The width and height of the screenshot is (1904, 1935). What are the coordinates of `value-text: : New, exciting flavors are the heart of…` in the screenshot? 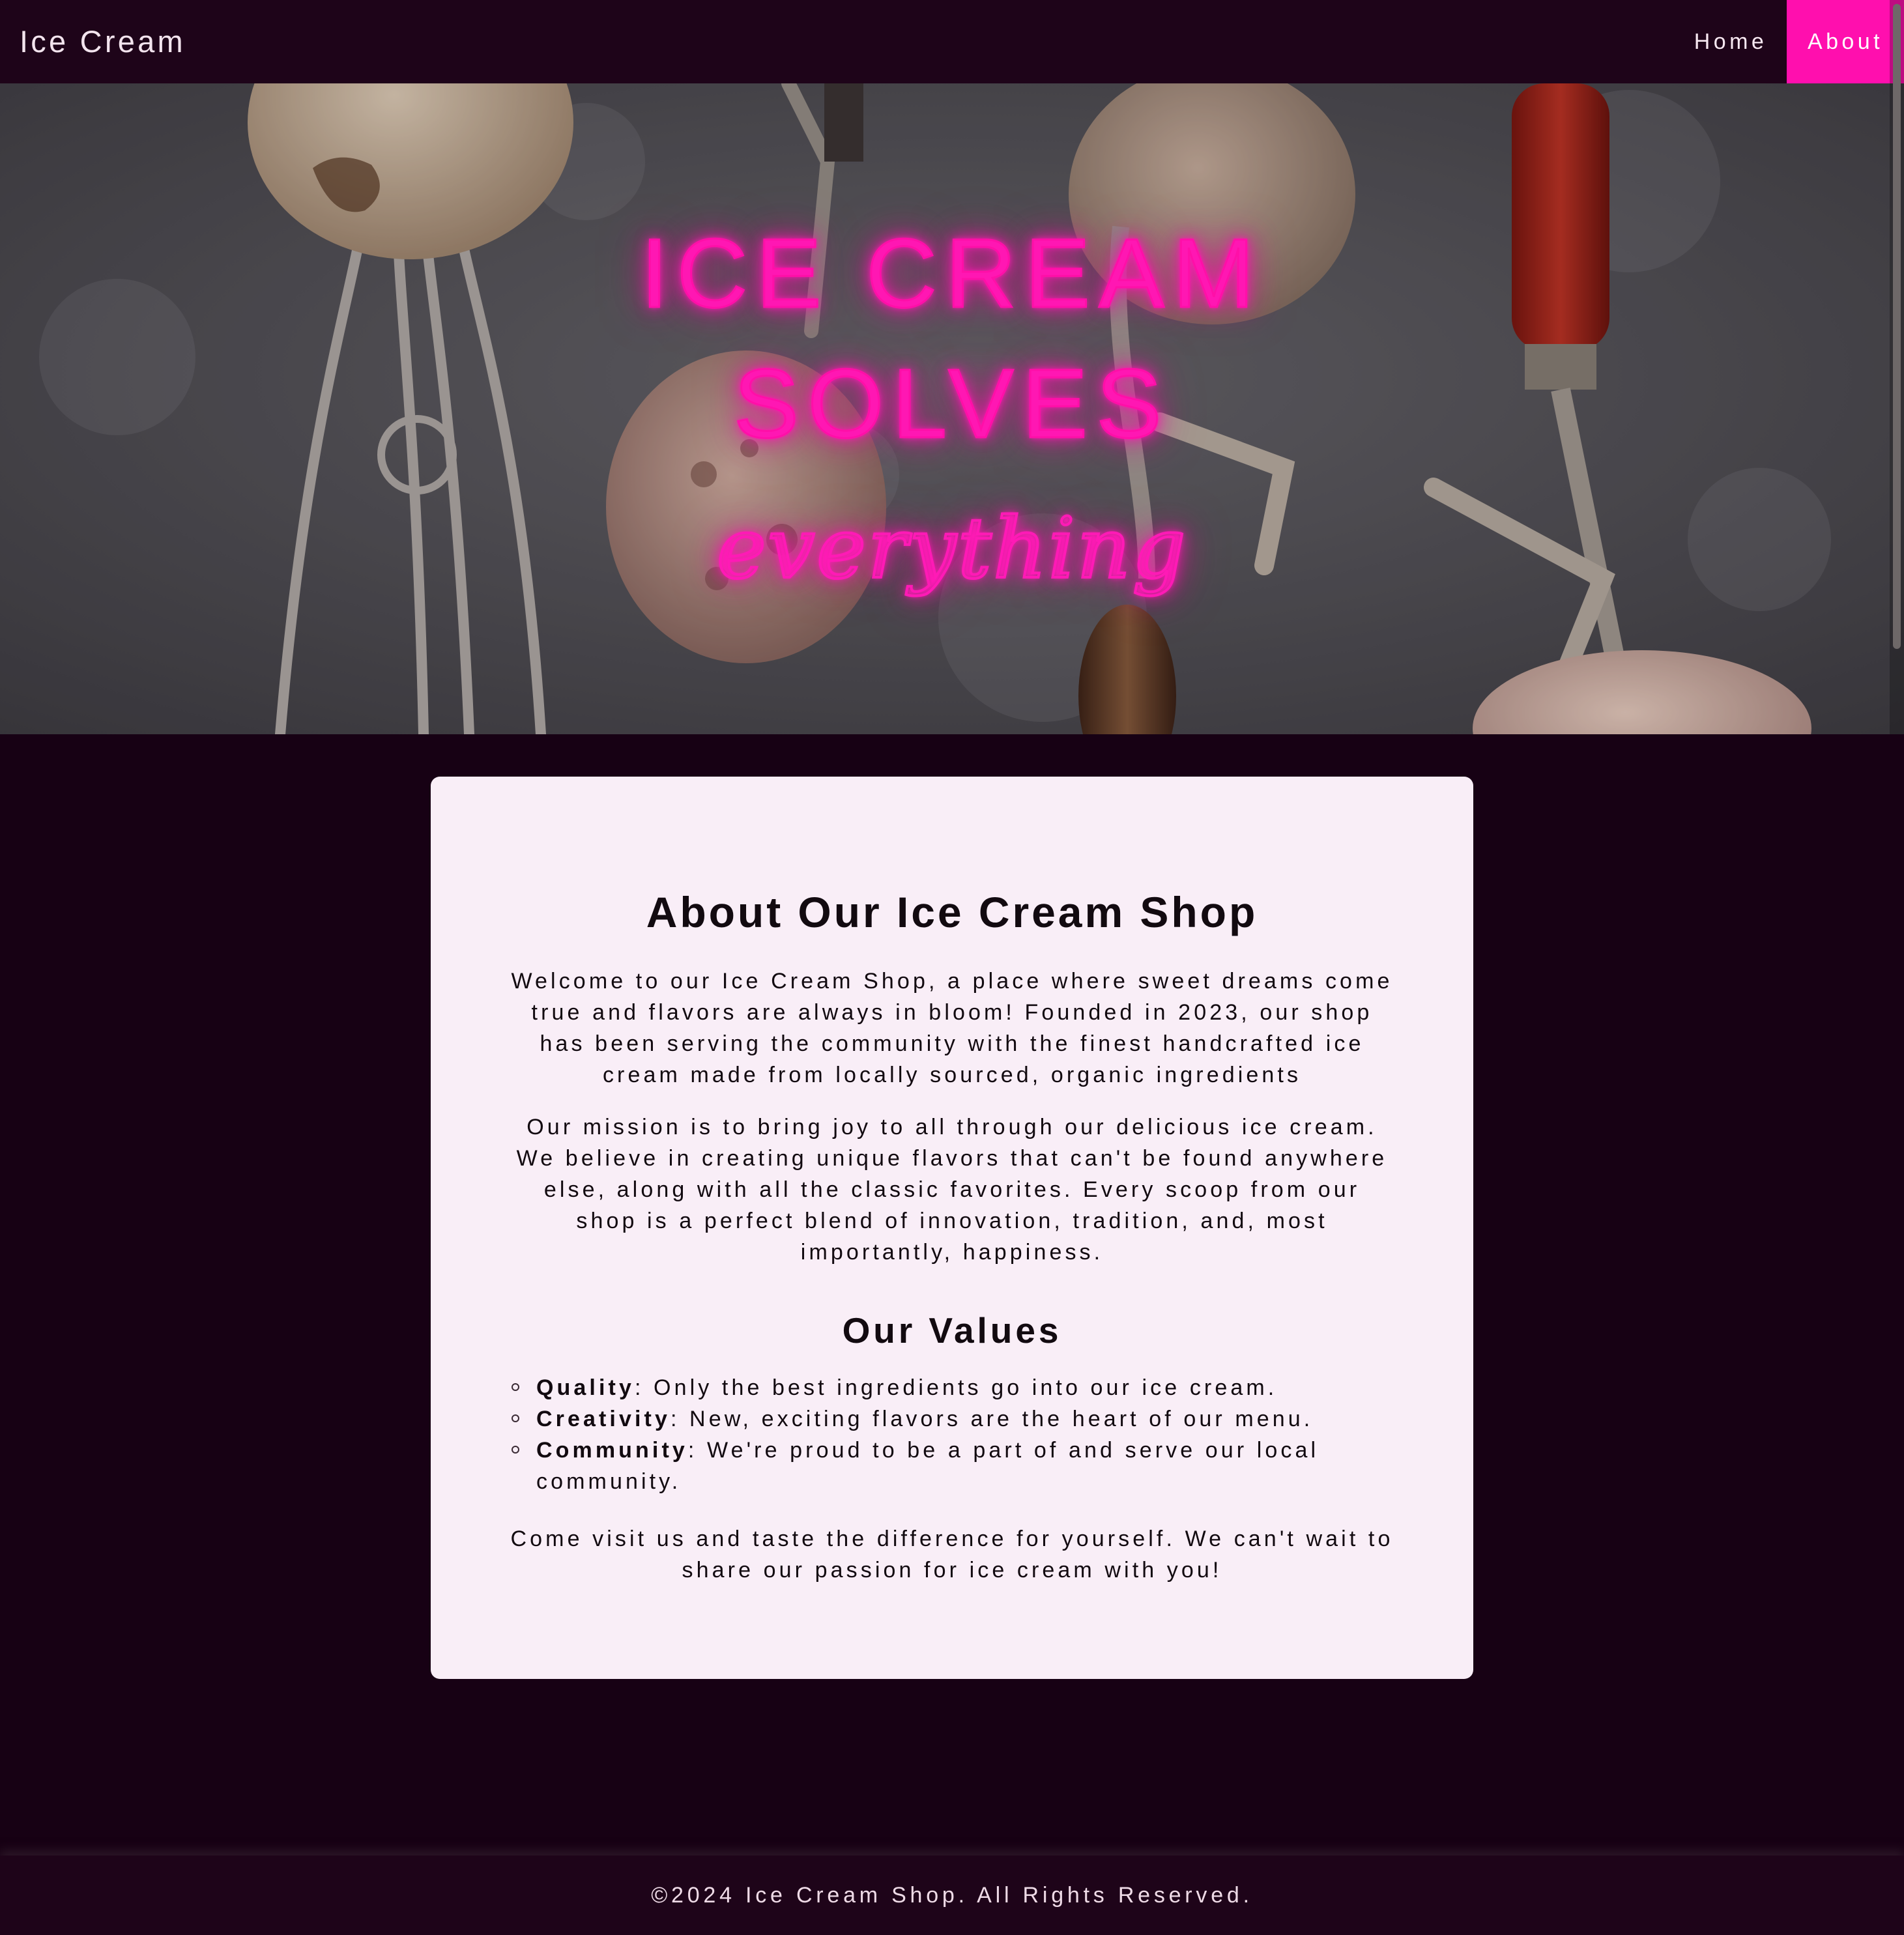 It's located at (992, 1419).